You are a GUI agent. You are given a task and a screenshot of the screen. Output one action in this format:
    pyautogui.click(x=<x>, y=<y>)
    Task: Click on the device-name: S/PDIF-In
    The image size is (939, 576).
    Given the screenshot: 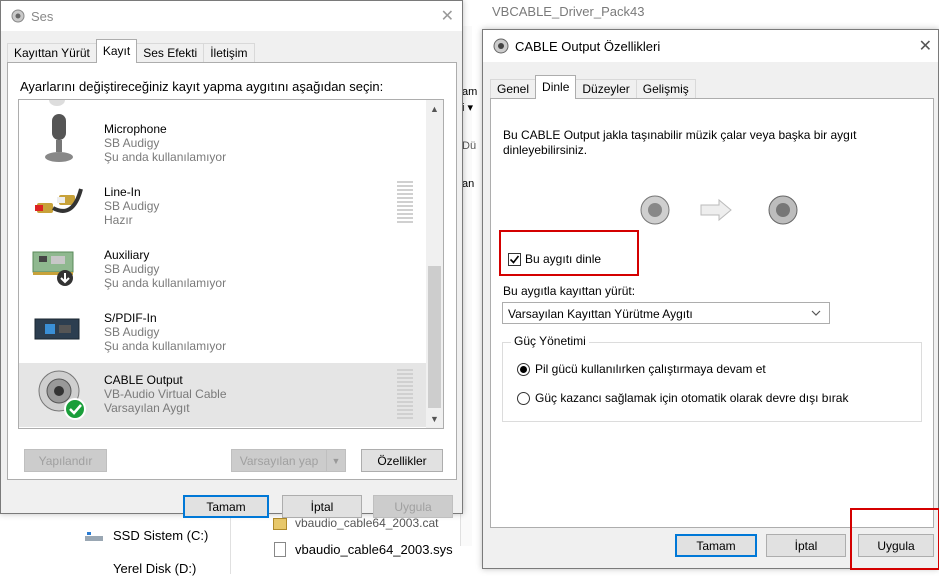 What is the action you would take?
    pyautogui.click(x=130, y=318)
    